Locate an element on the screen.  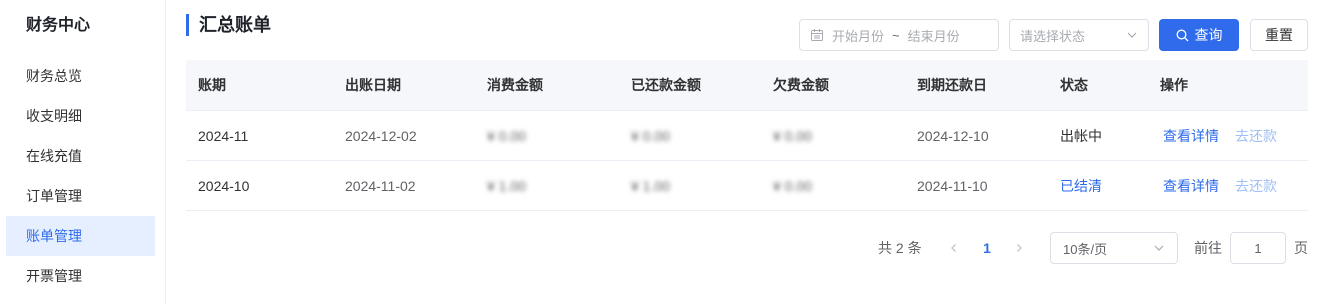
pagination-total: 共 2 条 is located at coordinates (900, 248).